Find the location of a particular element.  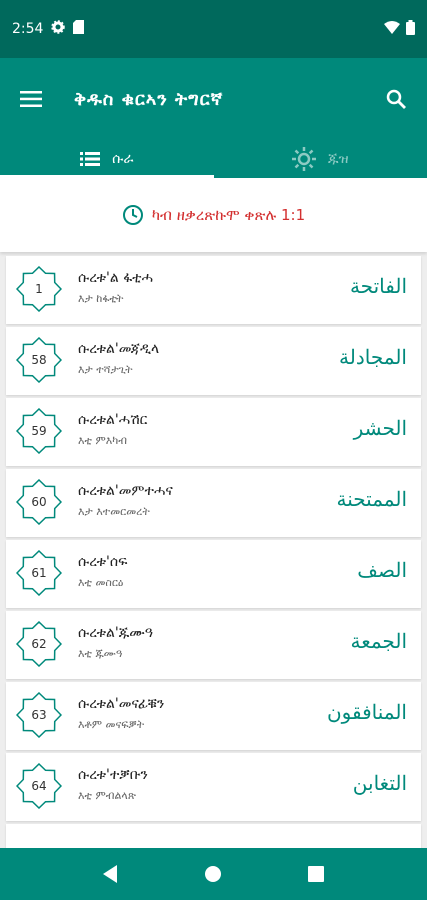

tab-bar: ሱራ ጁዝ is located at coordinates (213, 159).